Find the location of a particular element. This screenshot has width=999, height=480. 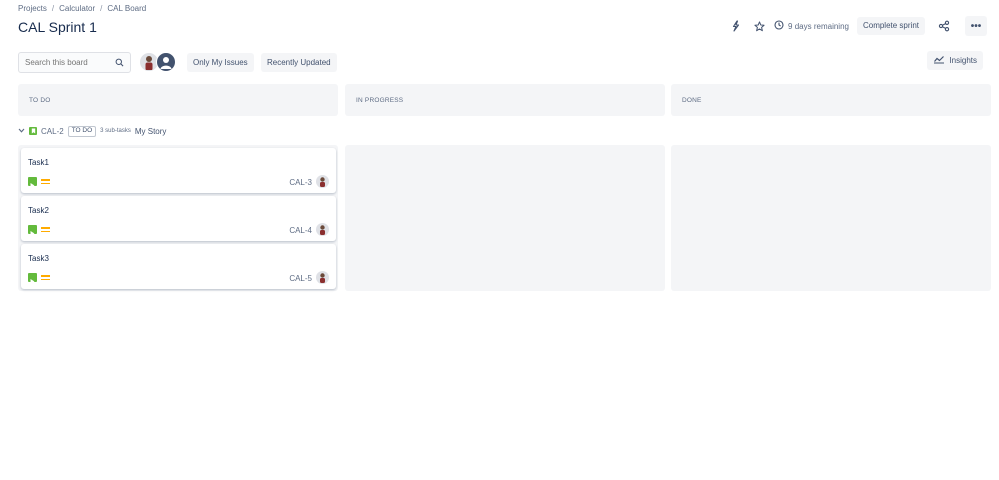

recently-updated-button: Recently Updated is located at coordinates (299, 62).